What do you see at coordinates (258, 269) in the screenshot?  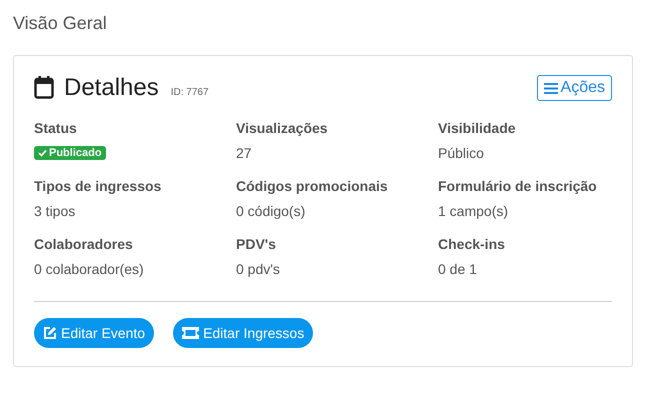 I see `field-value: 0 pdv's` at bounding box center [258, 269].